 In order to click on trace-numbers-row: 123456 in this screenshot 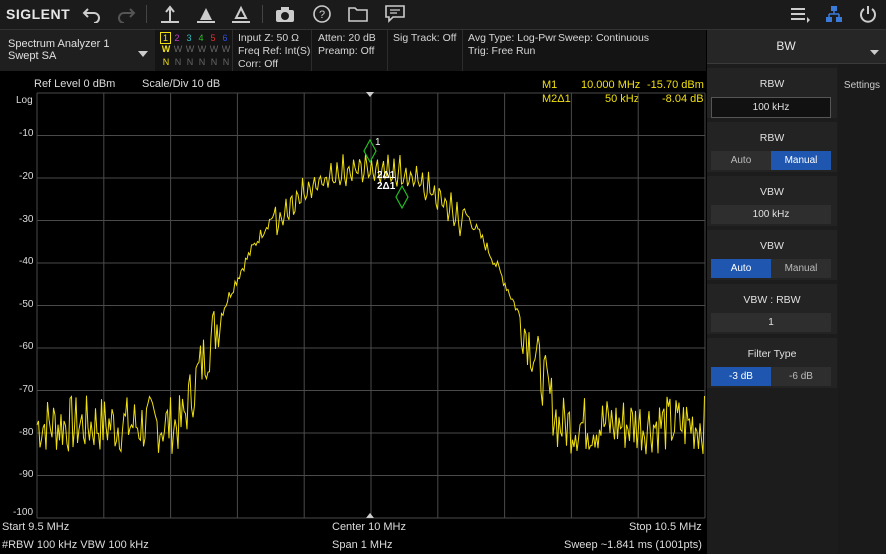, I will do `click(195, 38)`.